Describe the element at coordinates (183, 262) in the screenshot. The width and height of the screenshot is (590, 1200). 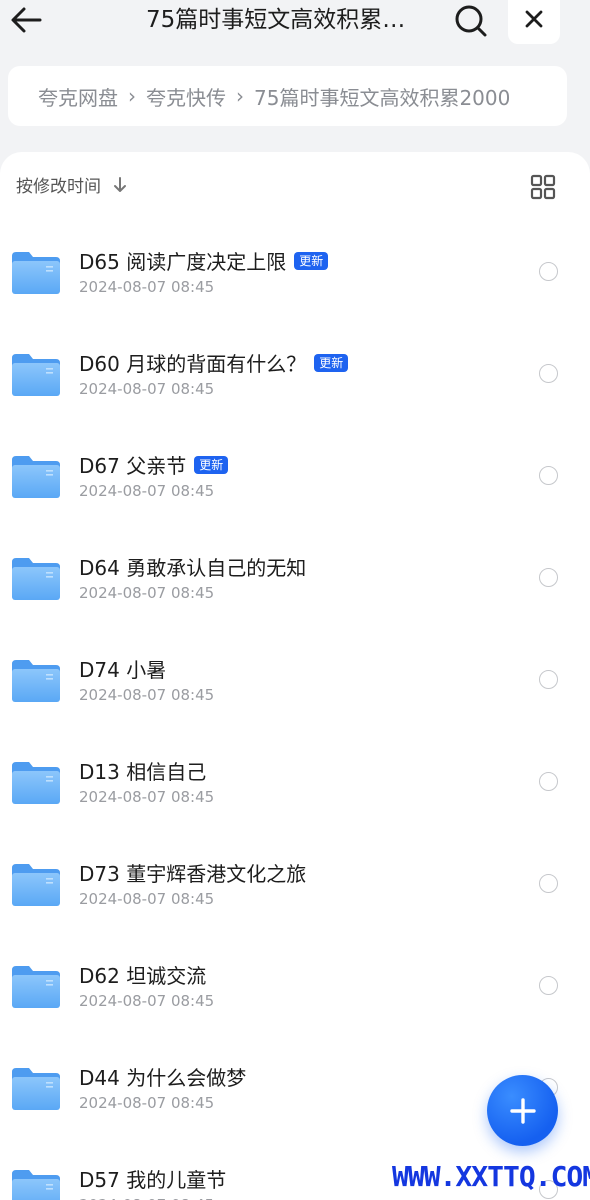
I see `file-name: D65 阅读广度决定上限` at that location.